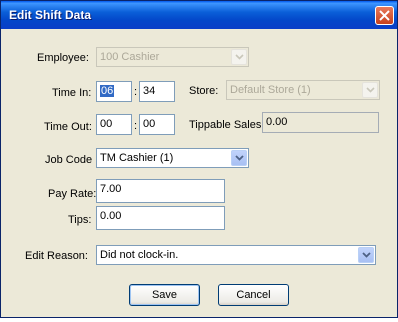 This screenshot has width=398, height=322. I want to click on time-in-hour-input: 06, so click(114, 91).